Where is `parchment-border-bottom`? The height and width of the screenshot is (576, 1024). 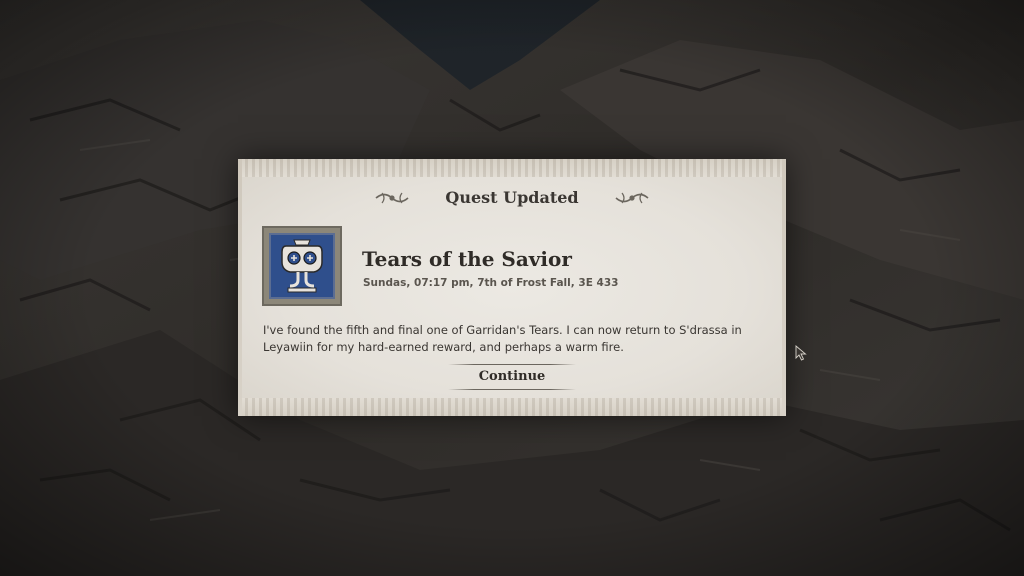 parchment-border-bottom is located at coordinates (512, 407).